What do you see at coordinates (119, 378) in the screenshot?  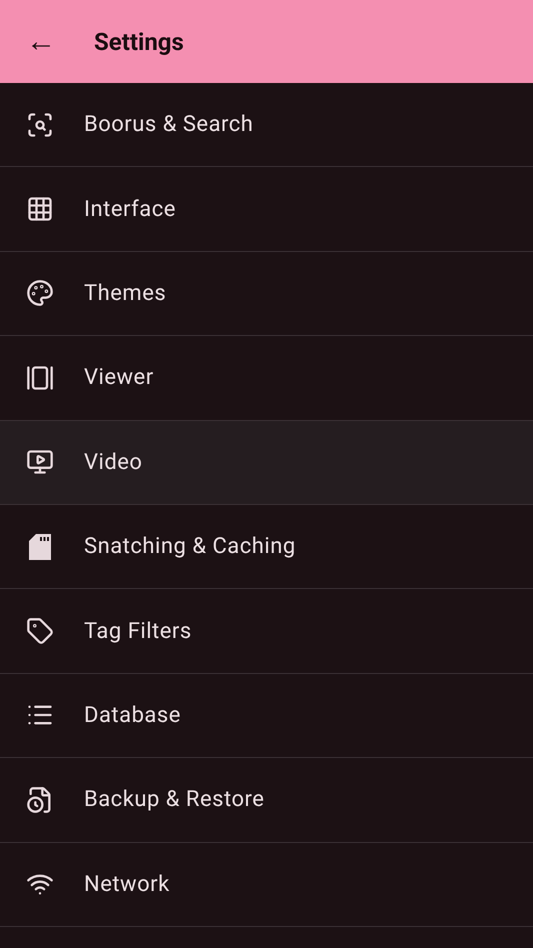 I see `settings-item-label: Viewer` at bounding box center [119, 378].